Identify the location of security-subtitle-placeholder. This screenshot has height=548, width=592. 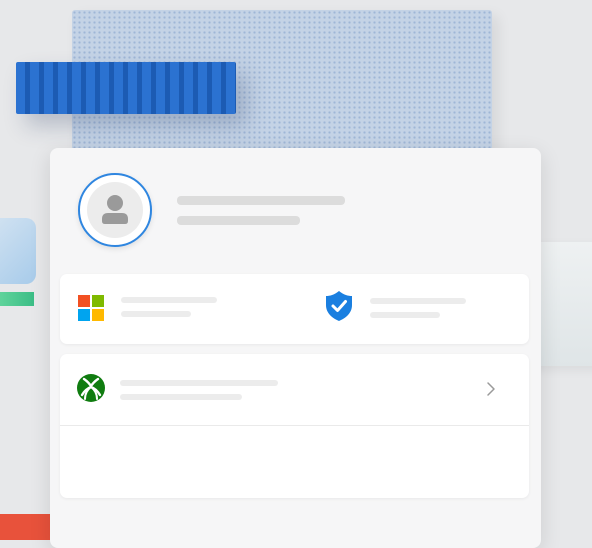
(405, 315).